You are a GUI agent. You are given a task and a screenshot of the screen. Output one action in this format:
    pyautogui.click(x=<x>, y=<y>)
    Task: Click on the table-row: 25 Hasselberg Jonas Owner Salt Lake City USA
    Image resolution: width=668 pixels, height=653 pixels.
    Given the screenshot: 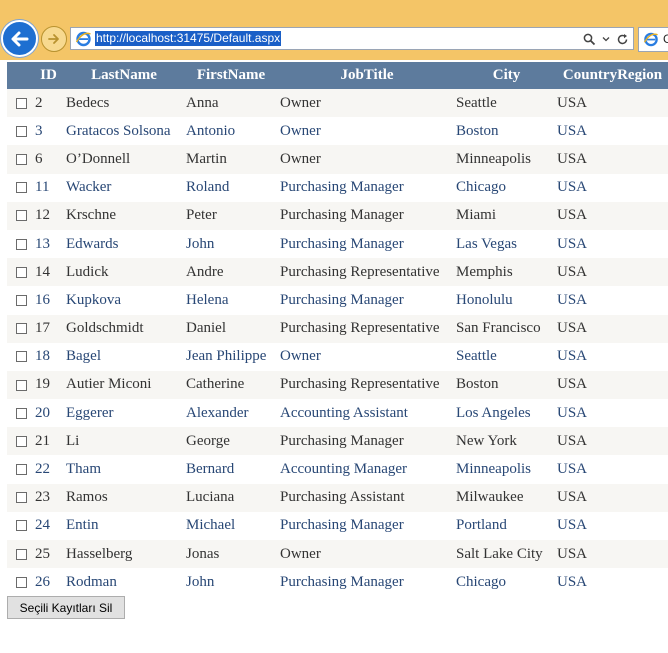 What is the action you would take?
    pyautogui.click(x=337, y=554)
    